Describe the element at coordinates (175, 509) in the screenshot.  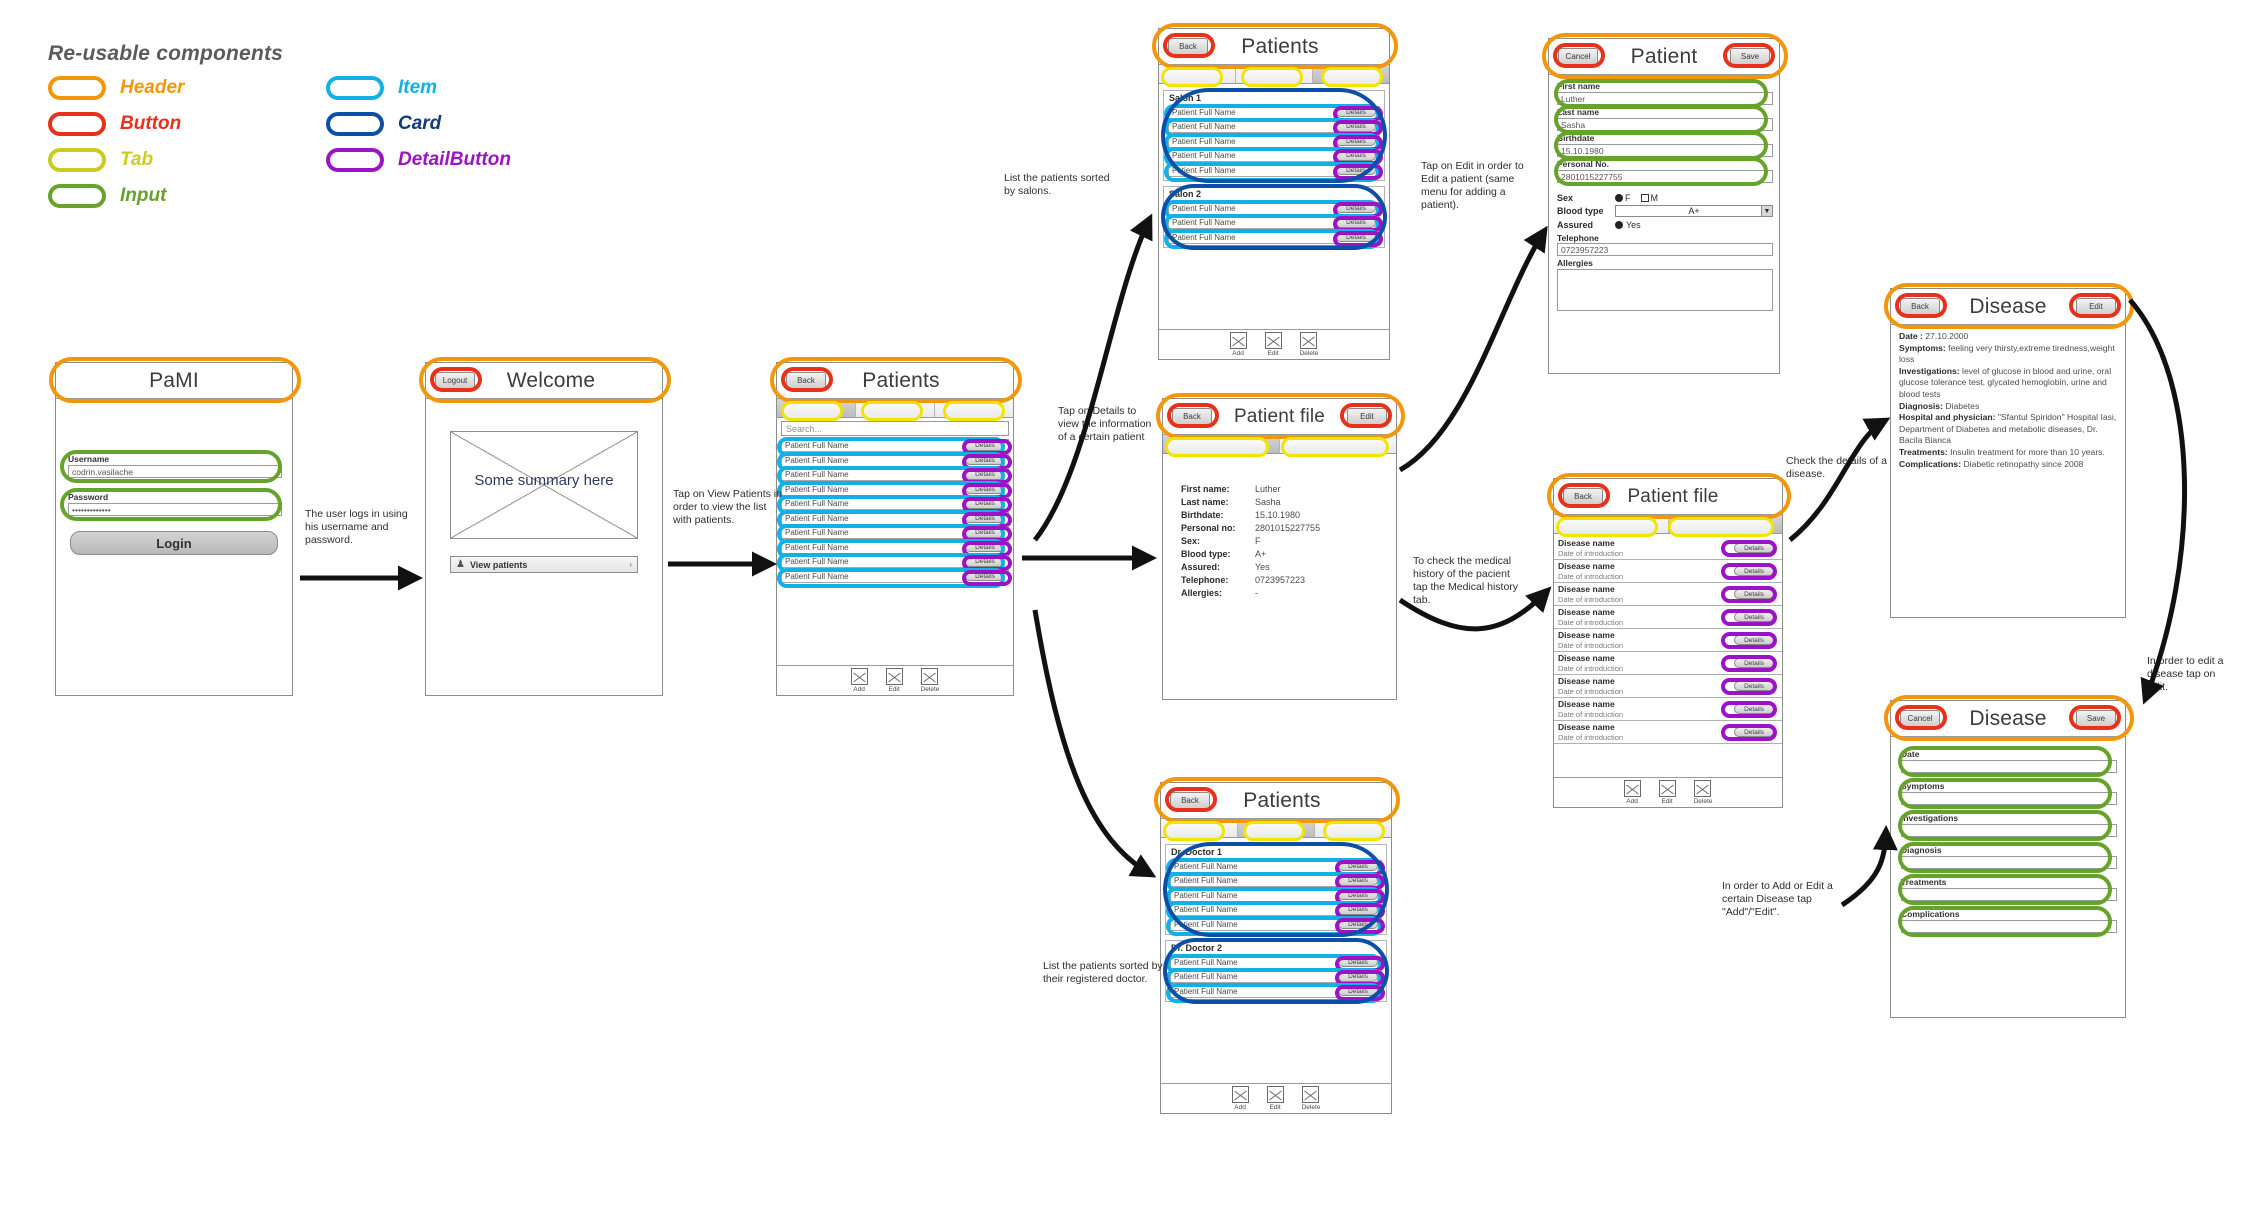
I see `password-input: •••••••••••••` at that location.